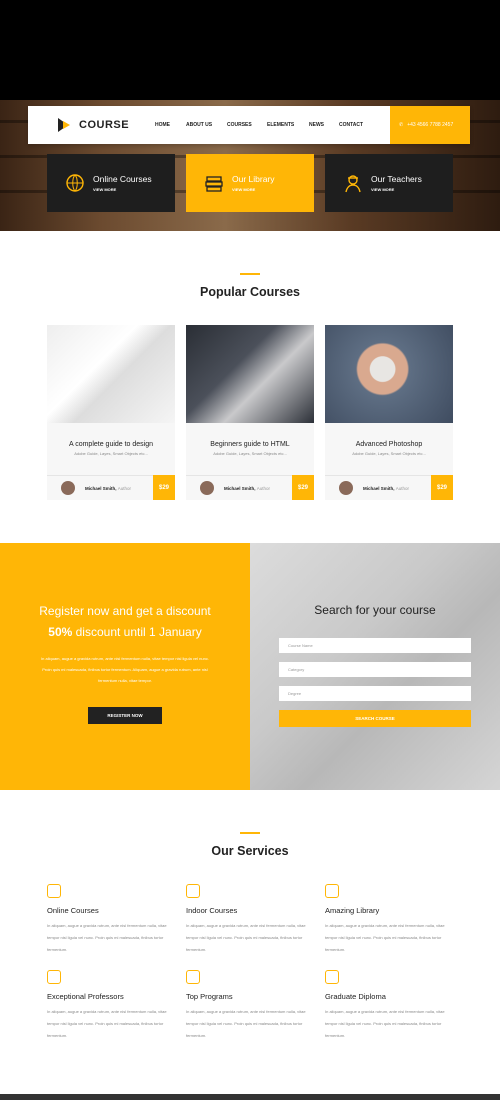 This screenshot has width=500, height=1100. Describe the element at coordinates (332, 891) in the screenshot. I see `library-icon` at that location.